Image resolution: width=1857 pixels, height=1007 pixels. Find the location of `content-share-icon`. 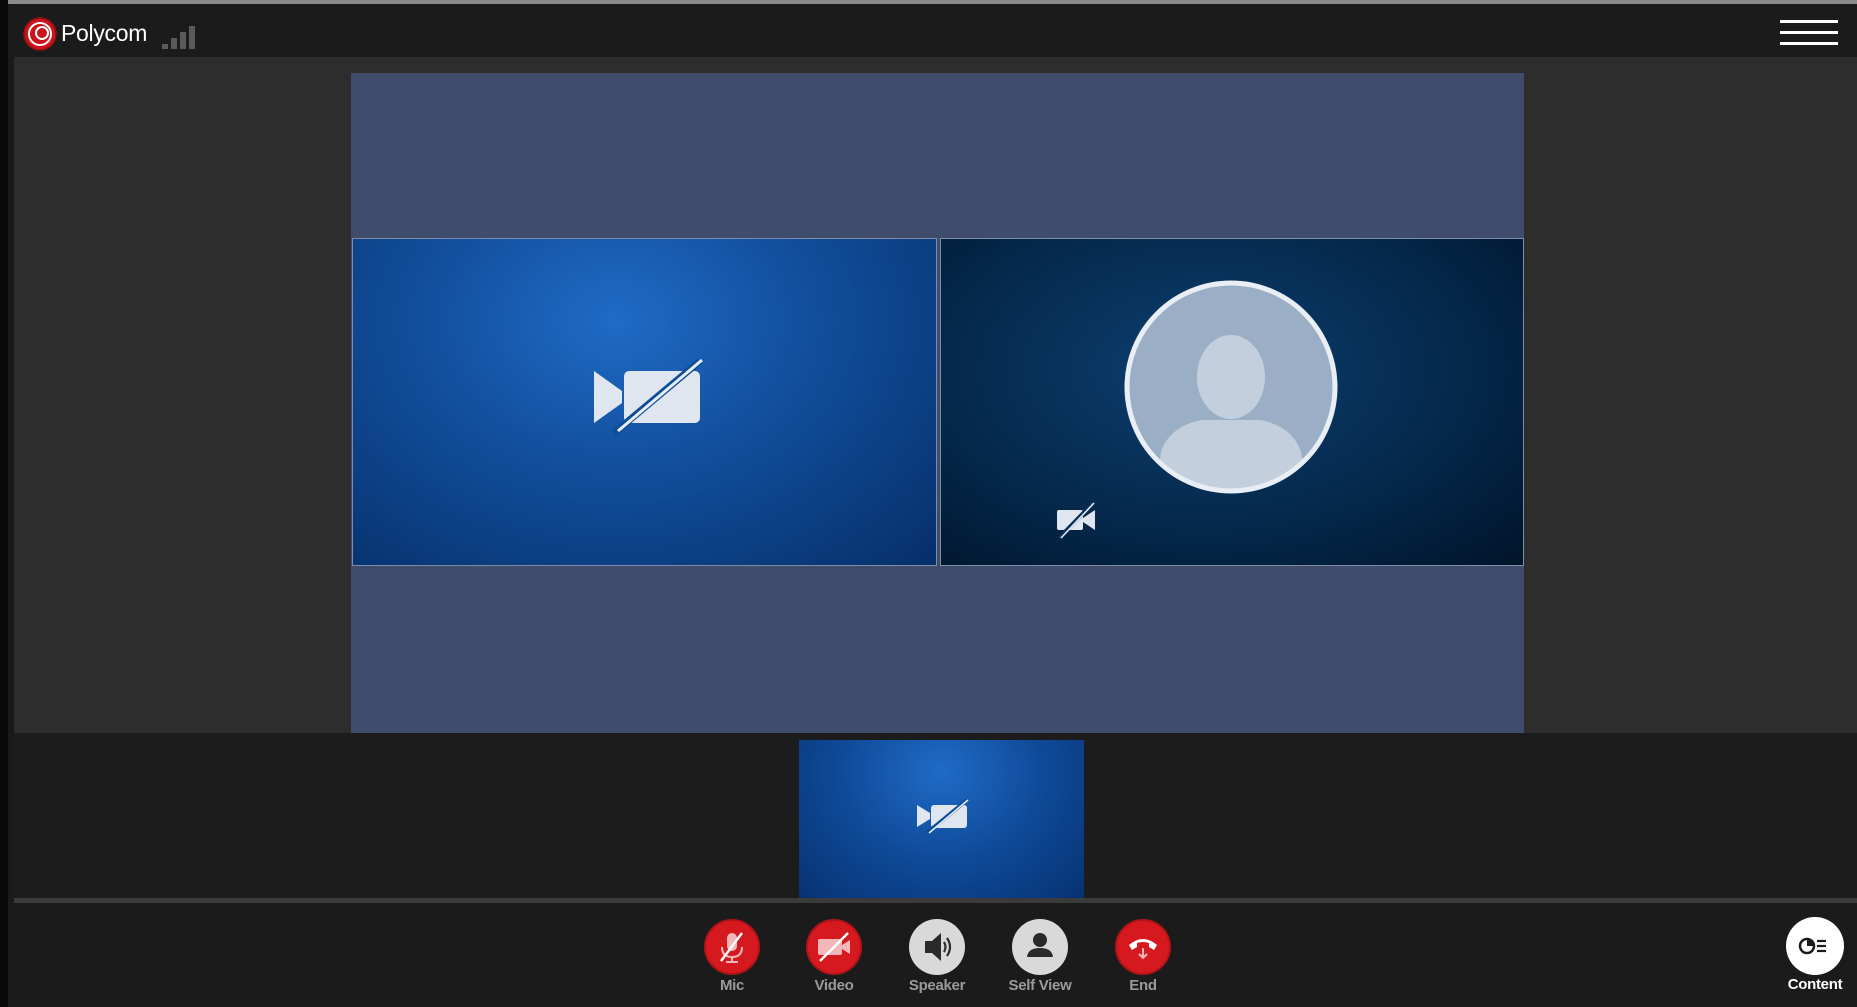

content-share-icon is located at coordinates (1815, 946).